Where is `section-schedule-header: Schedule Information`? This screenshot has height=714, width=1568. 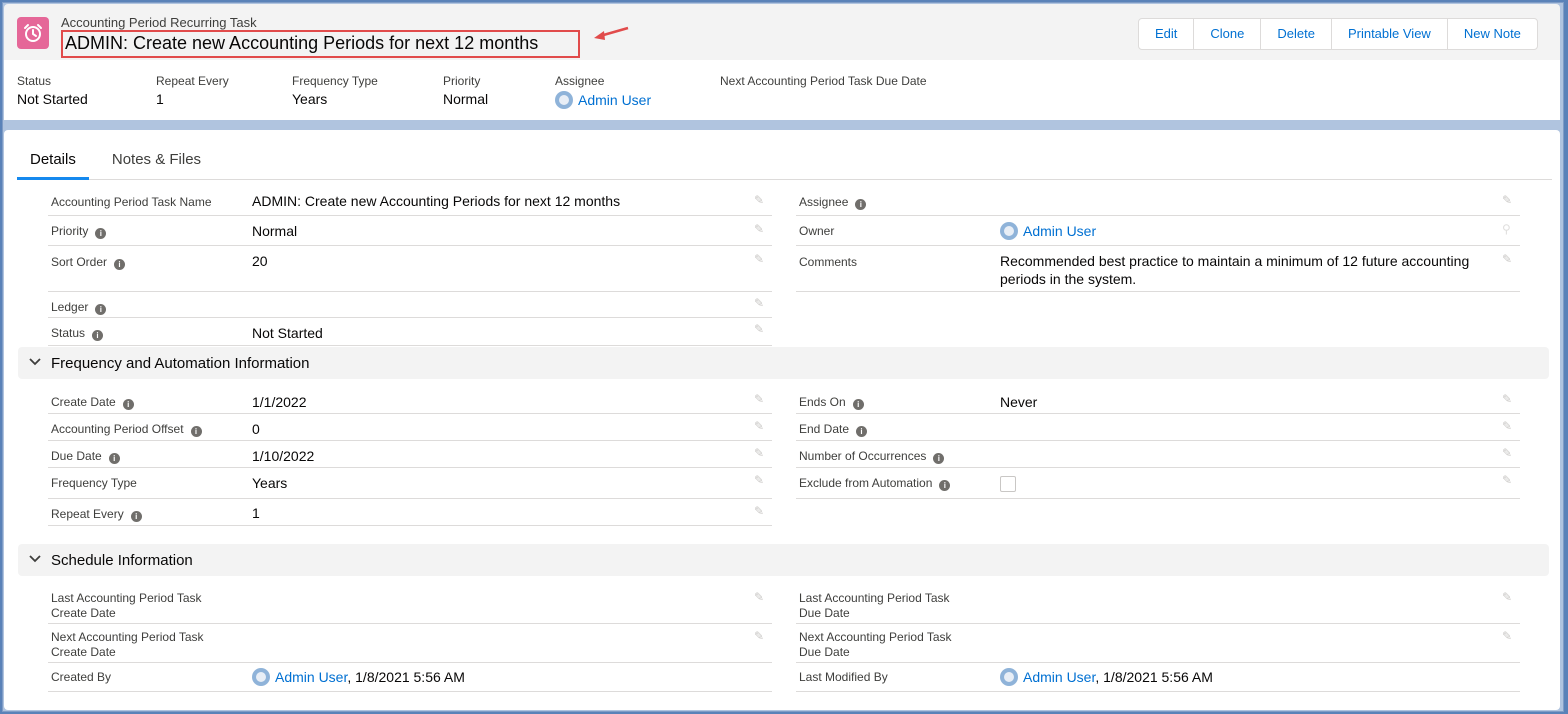
section-schedule-header: Schedule Information is located at coordinates (783, 560).